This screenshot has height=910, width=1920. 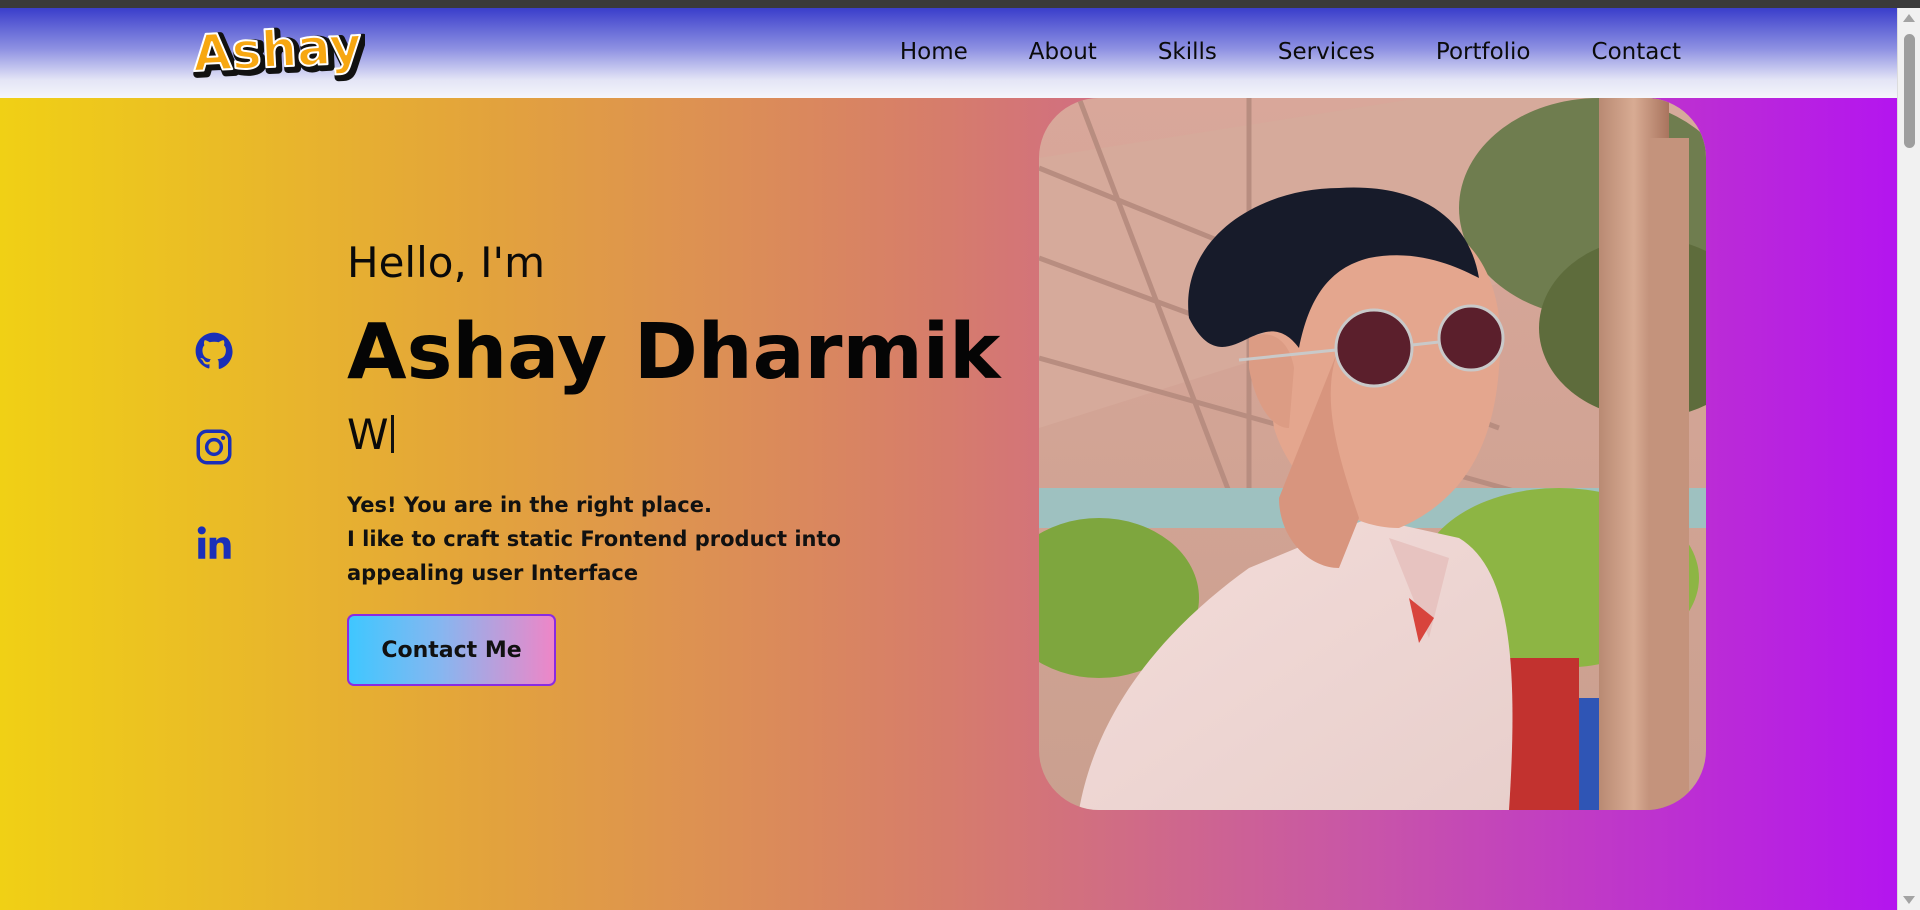 I want to click on logo: Ashay Ashay, so click(x=277, y=53).